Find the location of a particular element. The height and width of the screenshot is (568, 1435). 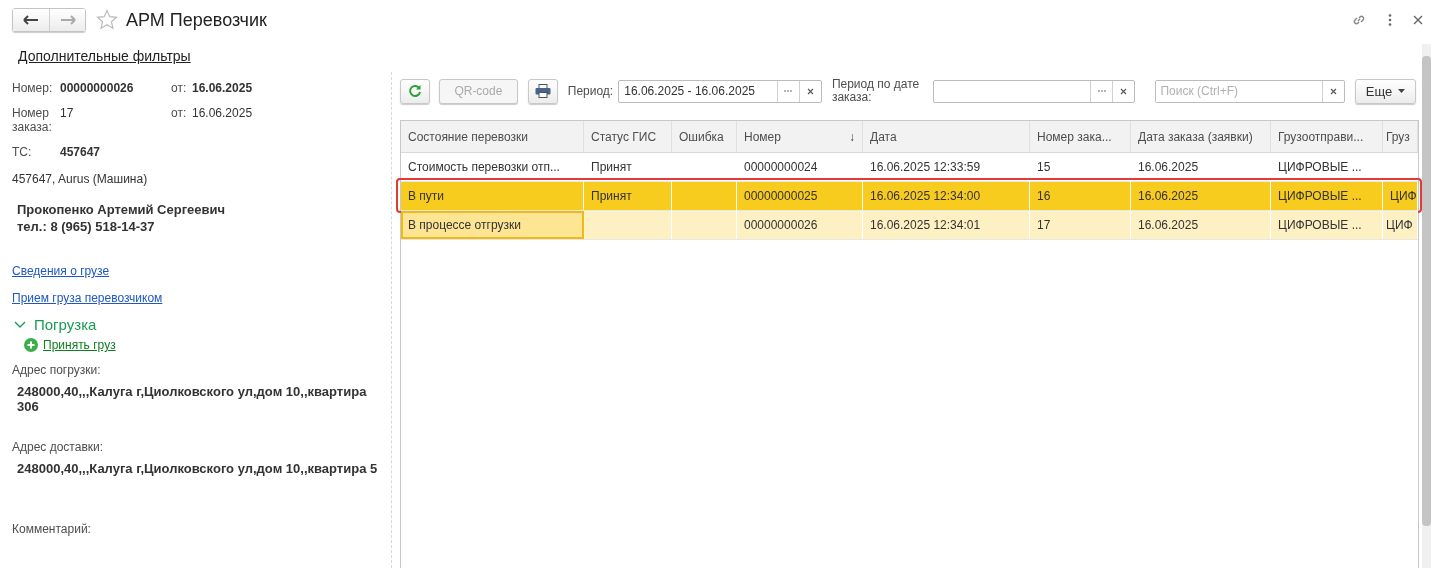

driver-phone: тел.: 8 (965) 518-14-37 is located at coordinates (86, 226).